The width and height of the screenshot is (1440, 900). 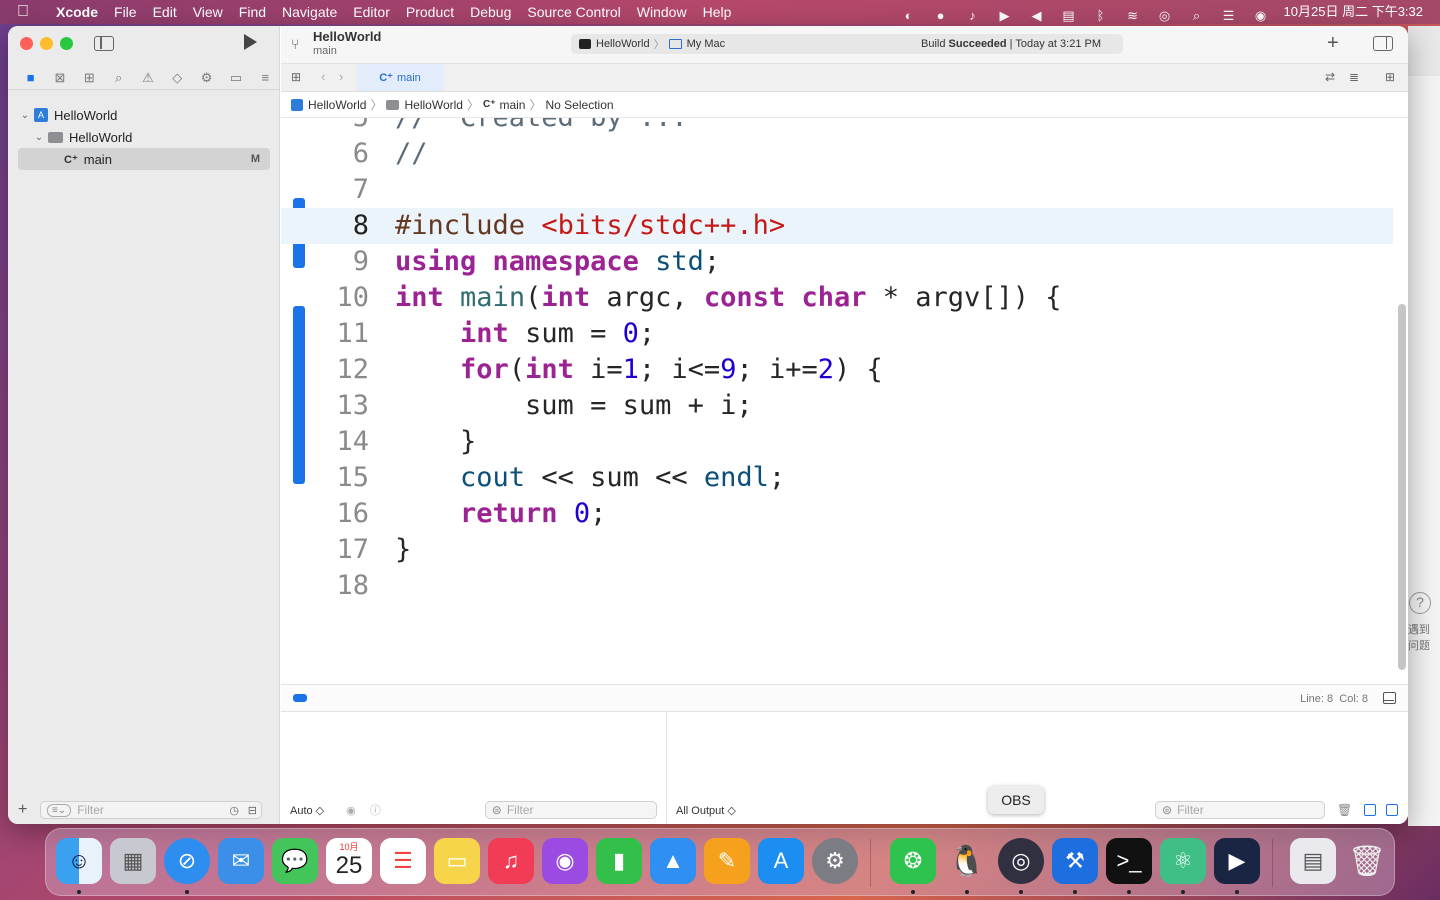 I want to click on vertical-scrollbar, so click(x=1402, y=487).